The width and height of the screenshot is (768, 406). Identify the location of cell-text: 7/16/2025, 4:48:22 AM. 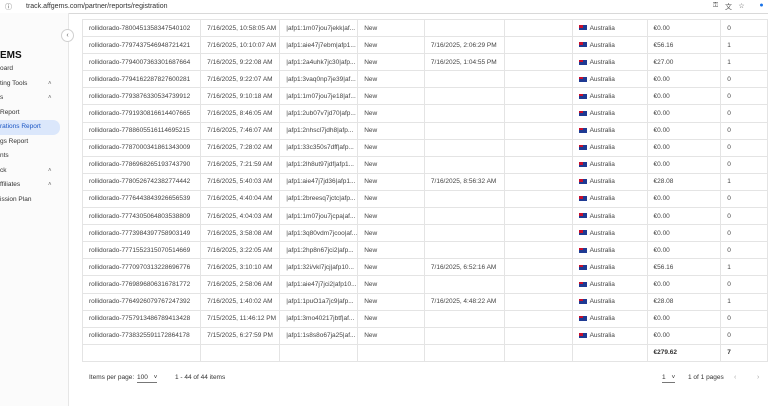
(463, 302).